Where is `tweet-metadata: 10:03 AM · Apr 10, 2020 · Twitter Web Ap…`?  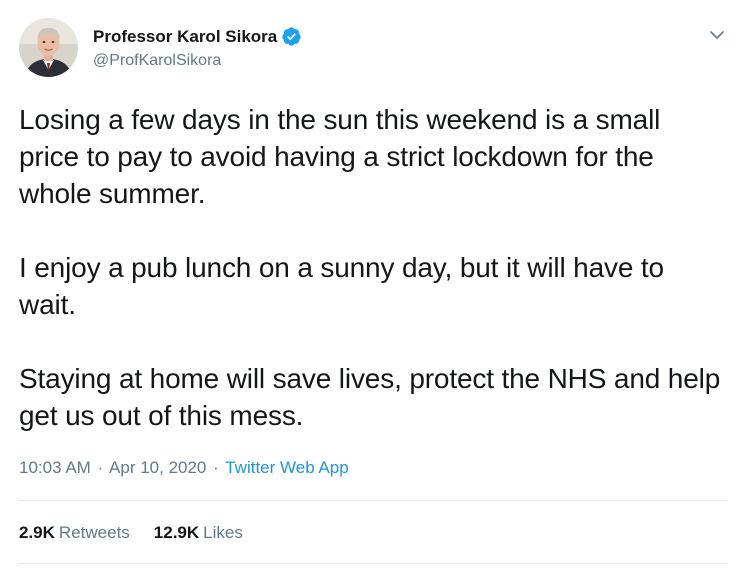
tweet-metadata: 10:03 AM · Apr 10, 2020 · Twitter Web Ap… is located at coordinates (184, 468).